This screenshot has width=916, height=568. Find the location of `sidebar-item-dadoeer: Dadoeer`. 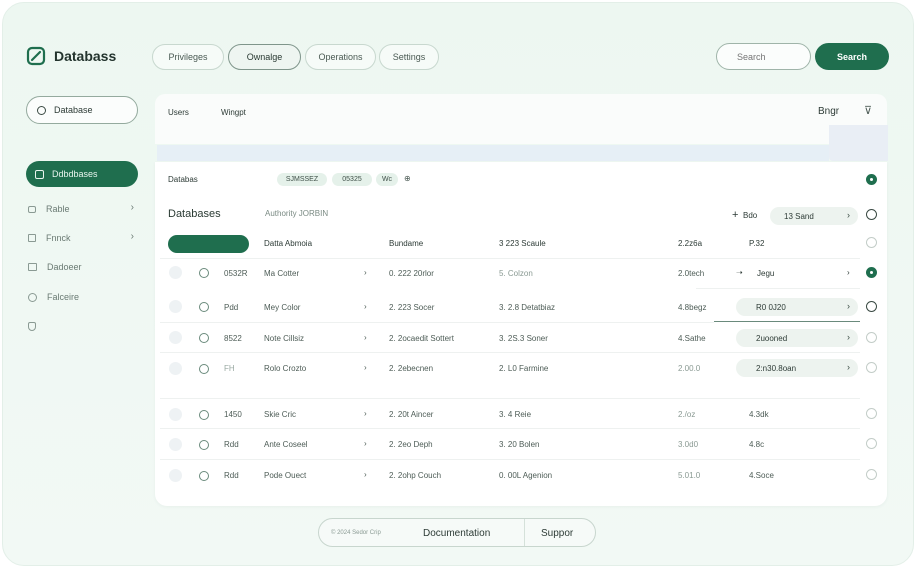

sidebar-item-dadoeer: Dadoeer is located at coordinates (83, 267).